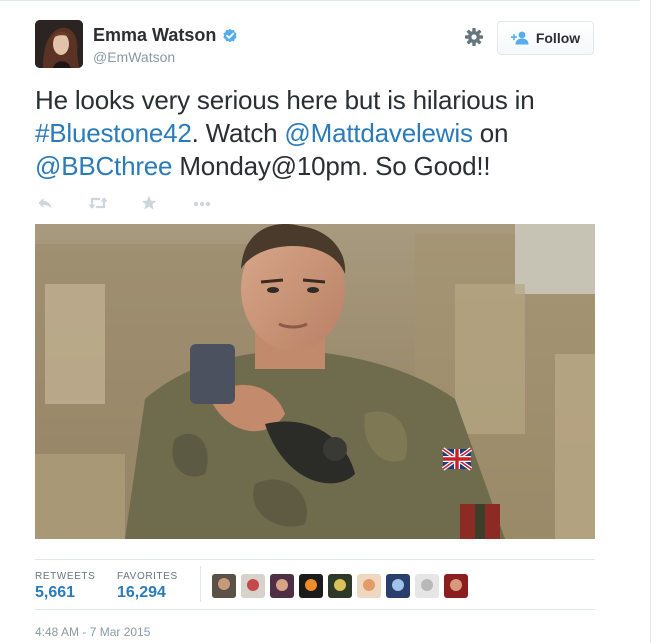 Image resolution: width=651 pixels, height=643 pixels. Describe the element at coordinates (230, 35) in the screenshot. I see `verified-badge-icon` at that location.